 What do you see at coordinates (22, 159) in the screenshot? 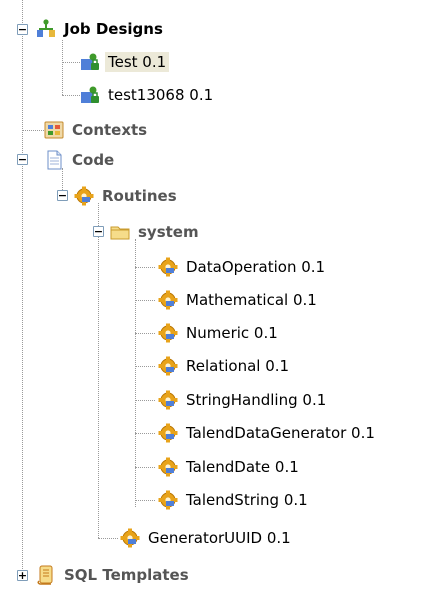
I see `collapse-toggle-code: −` at bounding box center [22, 159].